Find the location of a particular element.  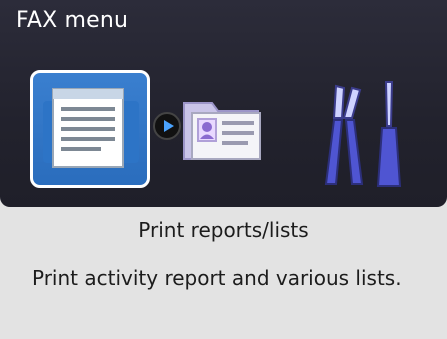

page-title: FAX menu is located at coordinates (72, 20).